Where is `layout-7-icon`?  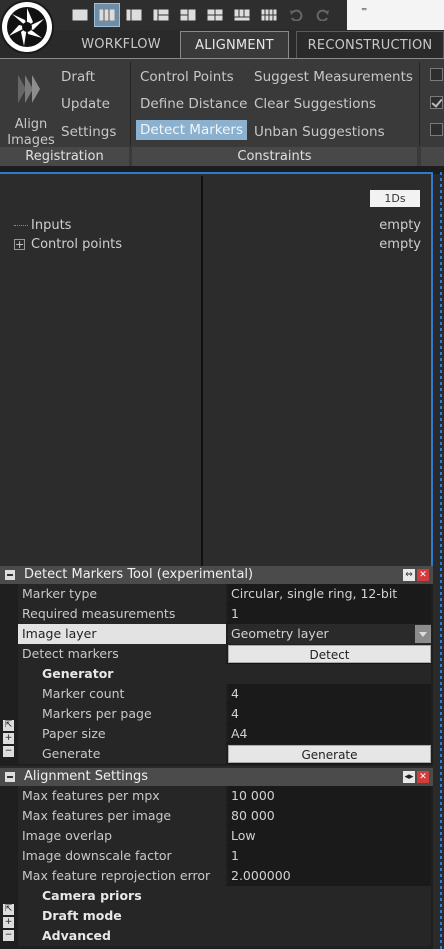
layout-7-icon is located at coordinates (242, 15).